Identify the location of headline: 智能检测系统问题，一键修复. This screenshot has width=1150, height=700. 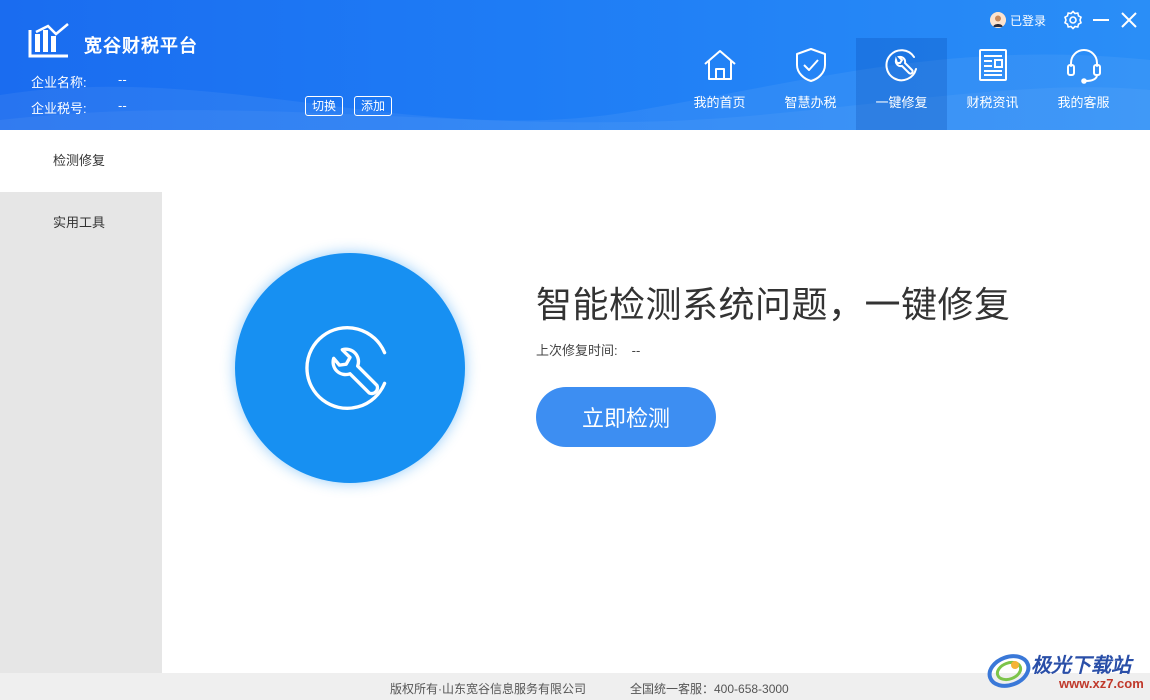
(773, 304).